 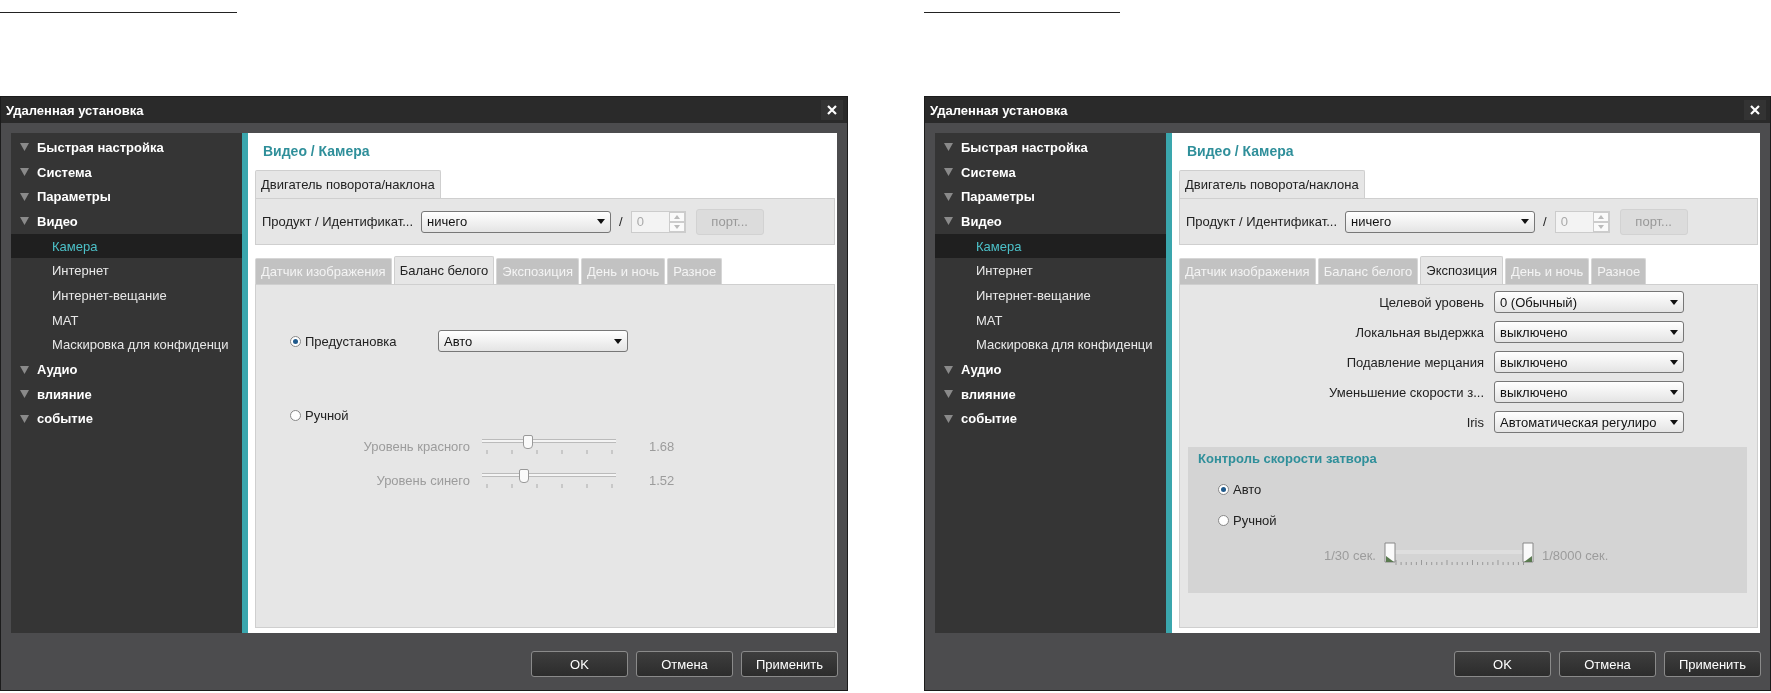 What do you see at coordinates (1247, 489) in the screenshot?
I see `radio-label: Авто` at bounding box center [1247, 489].